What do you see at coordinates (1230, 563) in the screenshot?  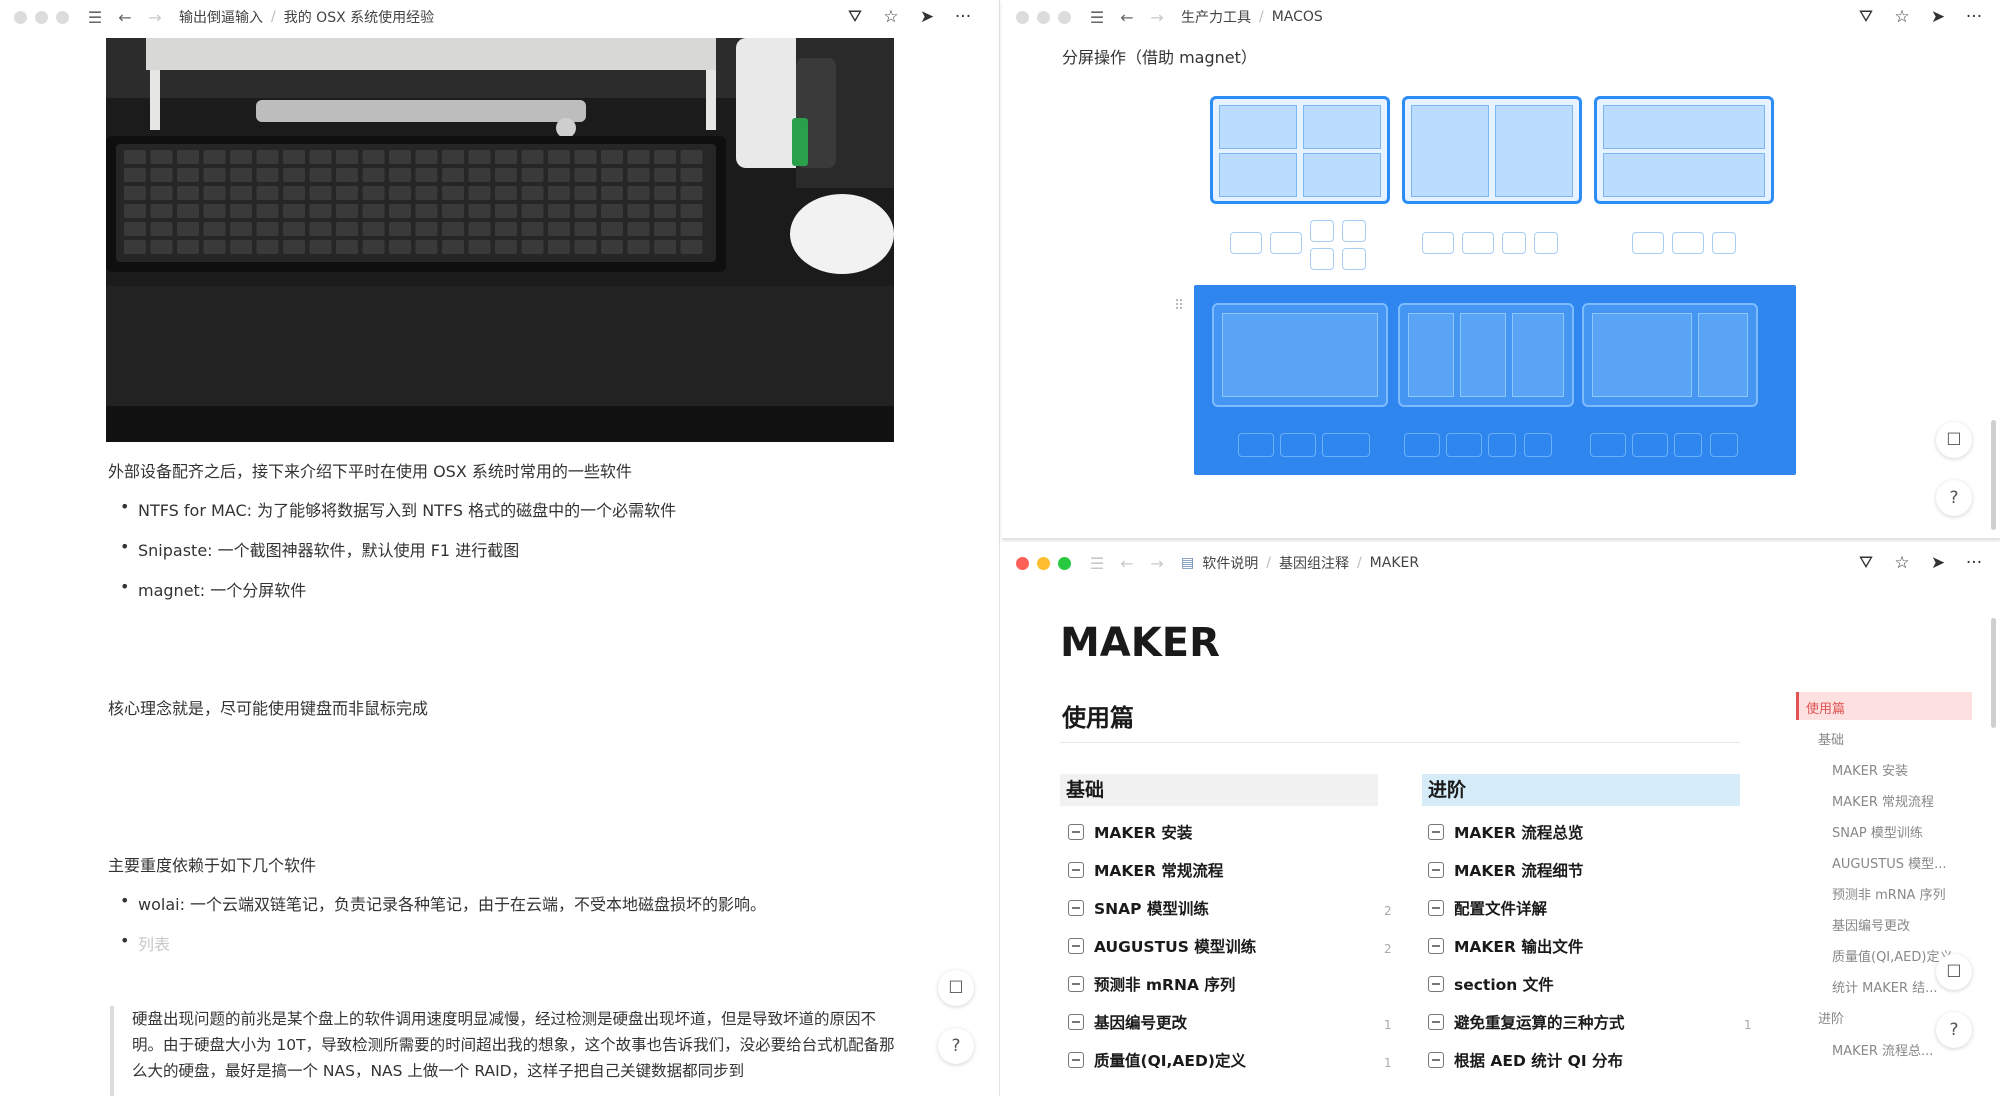 I see `breadcrumb-item: 软件说明` at bounding box center [1230, 563].